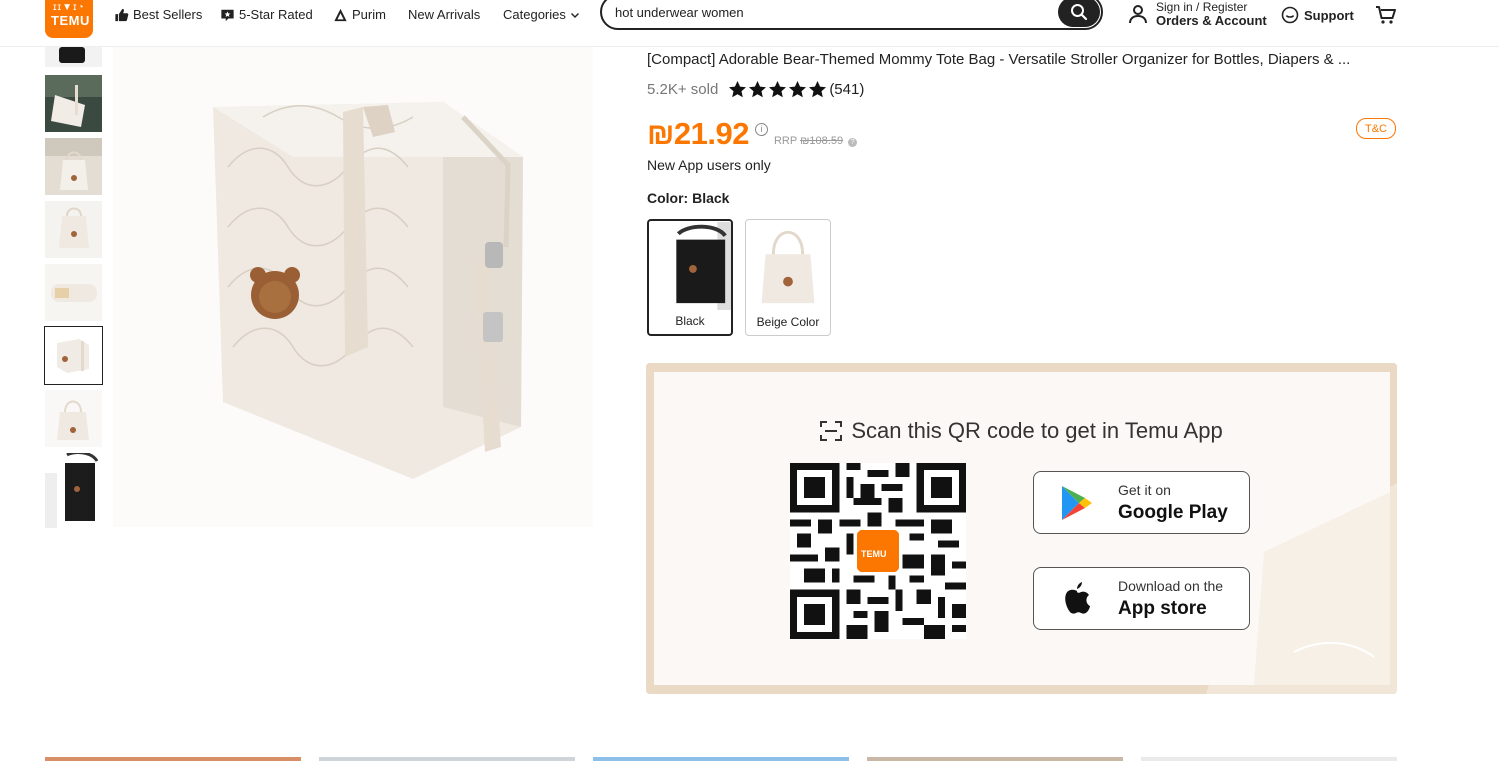  What do you see at coordinates (853, 142) in the screenshot?
I see `help-icon: ?` at bounding box center [853, 142].